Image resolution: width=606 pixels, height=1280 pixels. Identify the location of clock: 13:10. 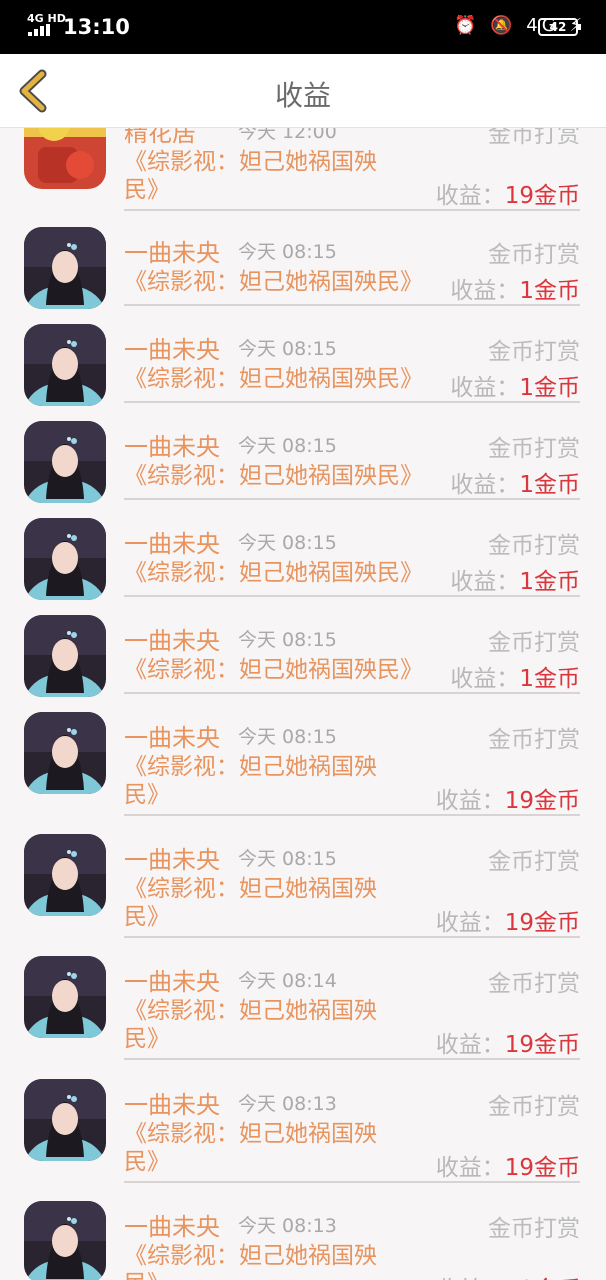
(96, 27).